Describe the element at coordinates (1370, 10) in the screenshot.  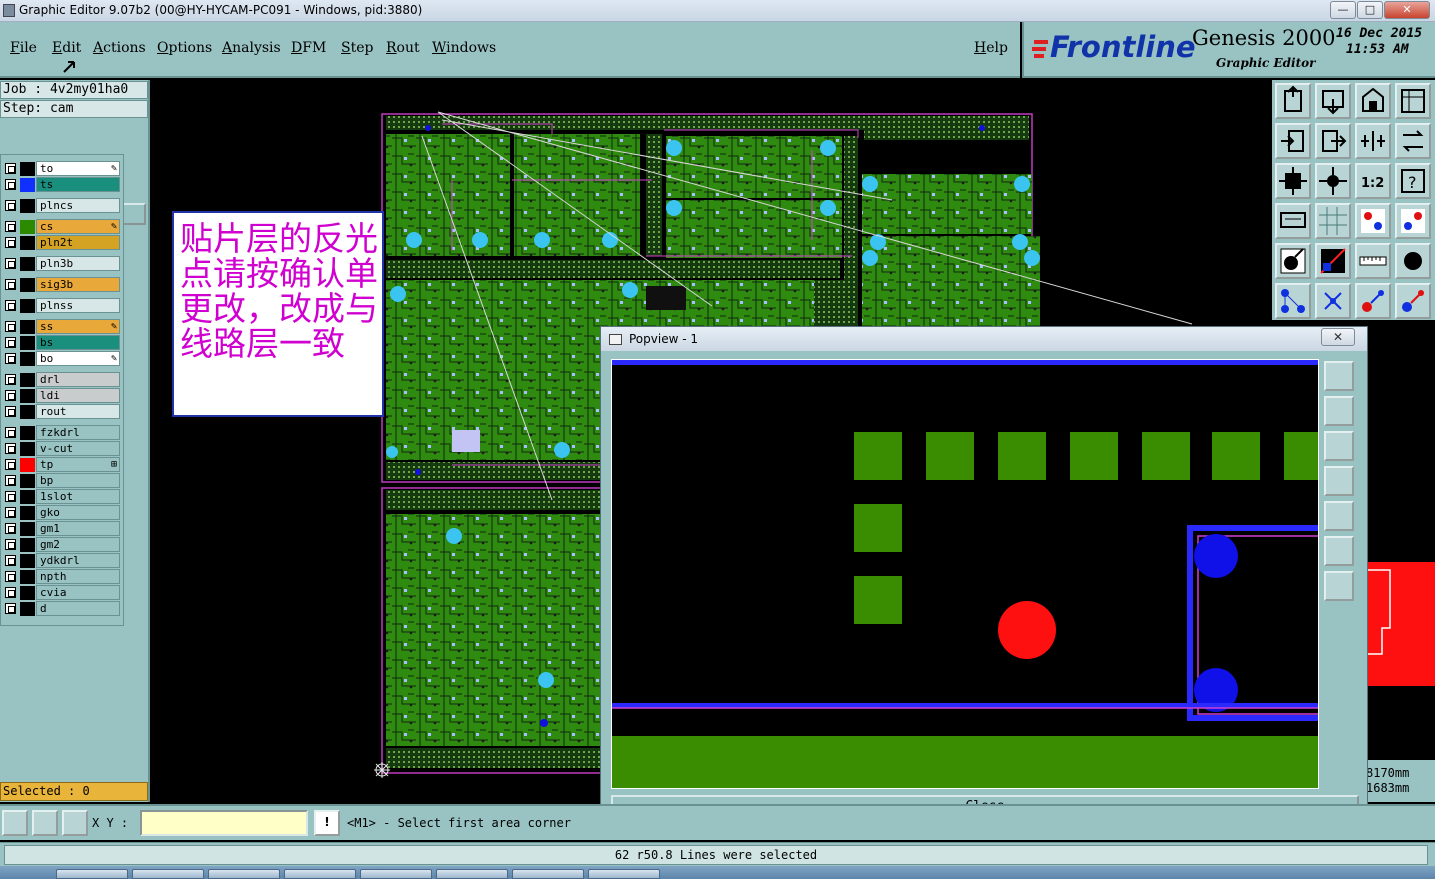
I see `maximize-button: □` at that location.